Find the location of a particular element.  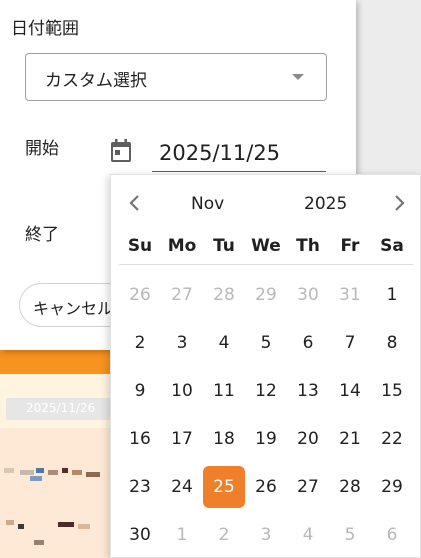

day-cell: 14 is located at coordinates (350, 391).